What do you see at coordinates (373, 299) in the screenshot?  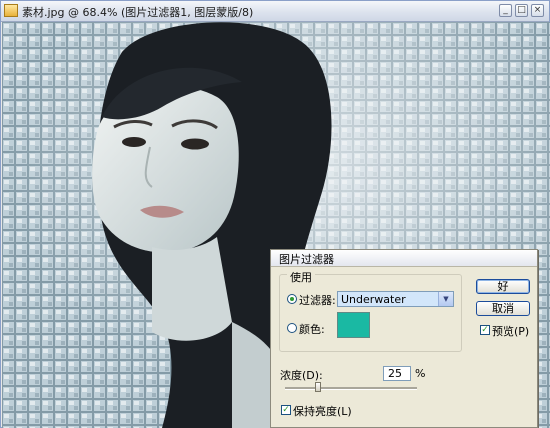 I see `filter-select-value: Underwater` at bounding box center [373, 299].